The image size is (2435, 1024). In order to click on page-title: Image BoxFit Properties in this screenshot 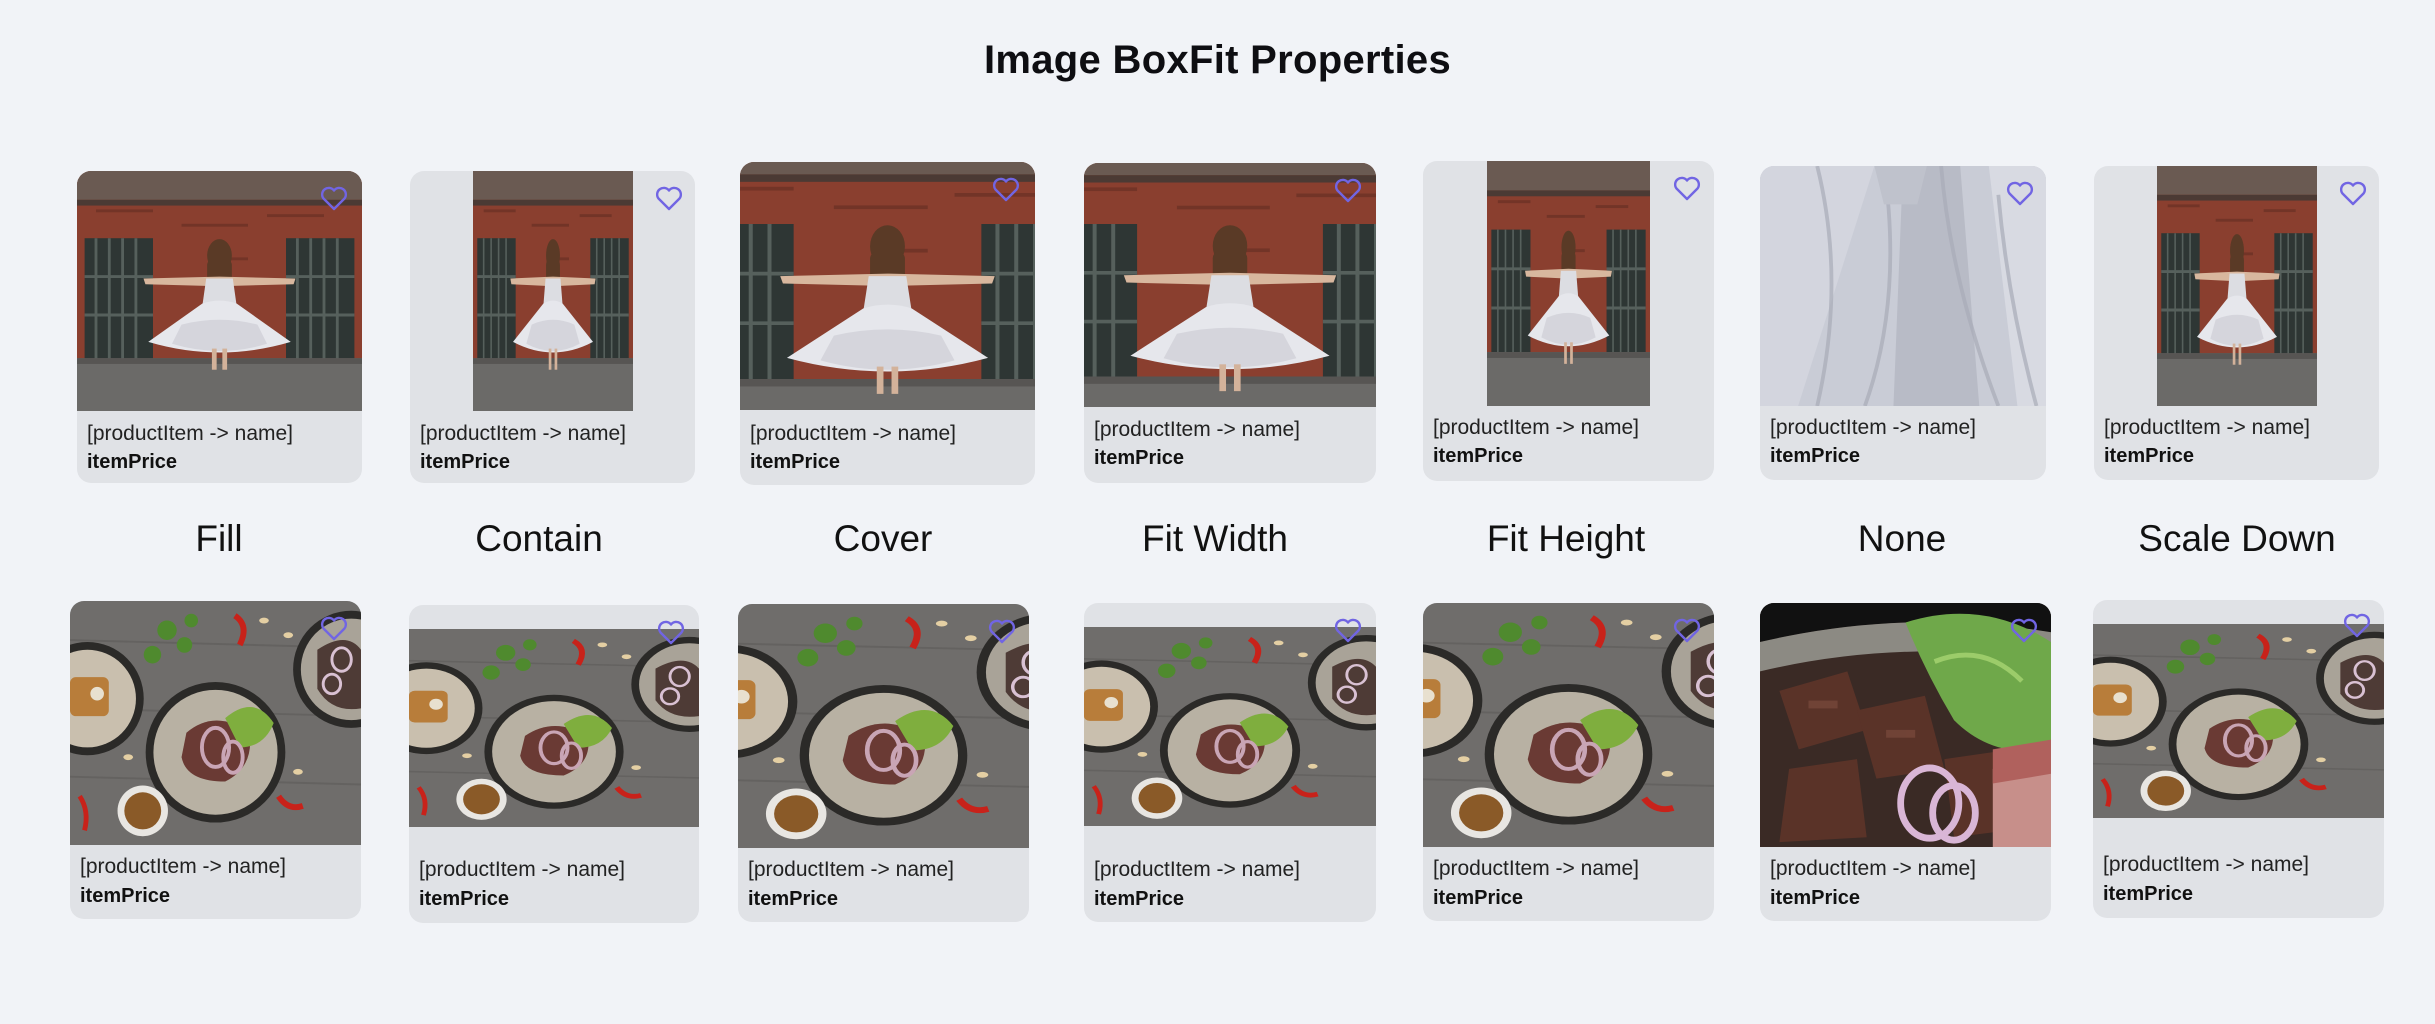, I will do `click(1217, 60)`.